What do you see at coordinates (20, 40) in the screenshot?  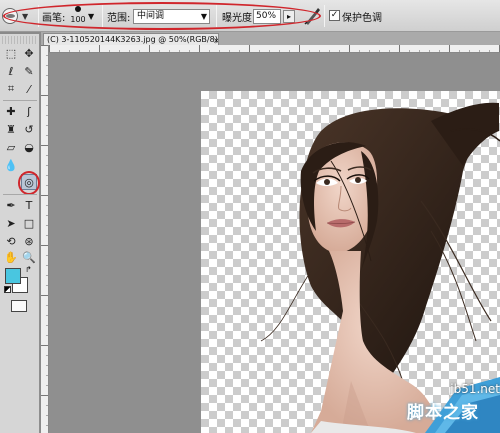 I see `toolbox-grip` at bounding box center [20, 40].